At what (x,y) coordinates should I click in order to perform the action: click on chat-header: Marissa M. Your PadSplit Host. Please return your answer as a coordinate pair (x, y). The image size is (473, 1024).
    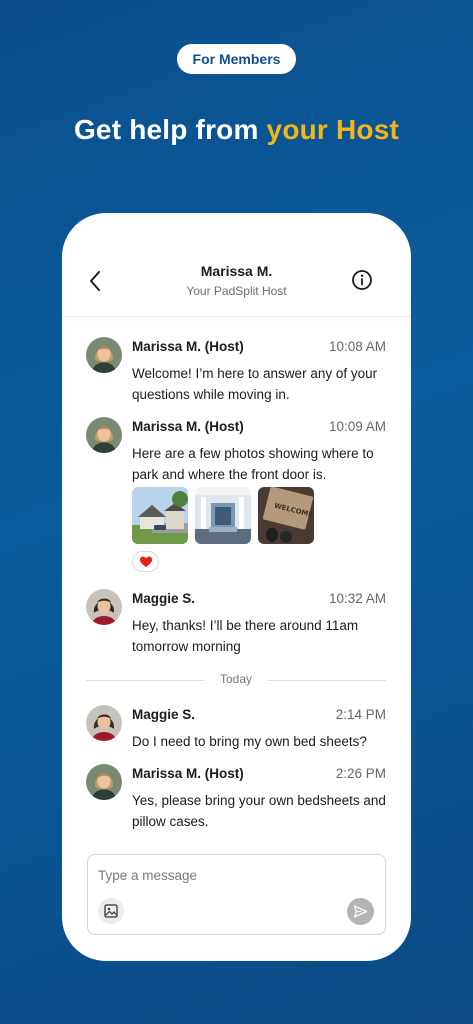
    Looking at the image, I should click on (236, 265).